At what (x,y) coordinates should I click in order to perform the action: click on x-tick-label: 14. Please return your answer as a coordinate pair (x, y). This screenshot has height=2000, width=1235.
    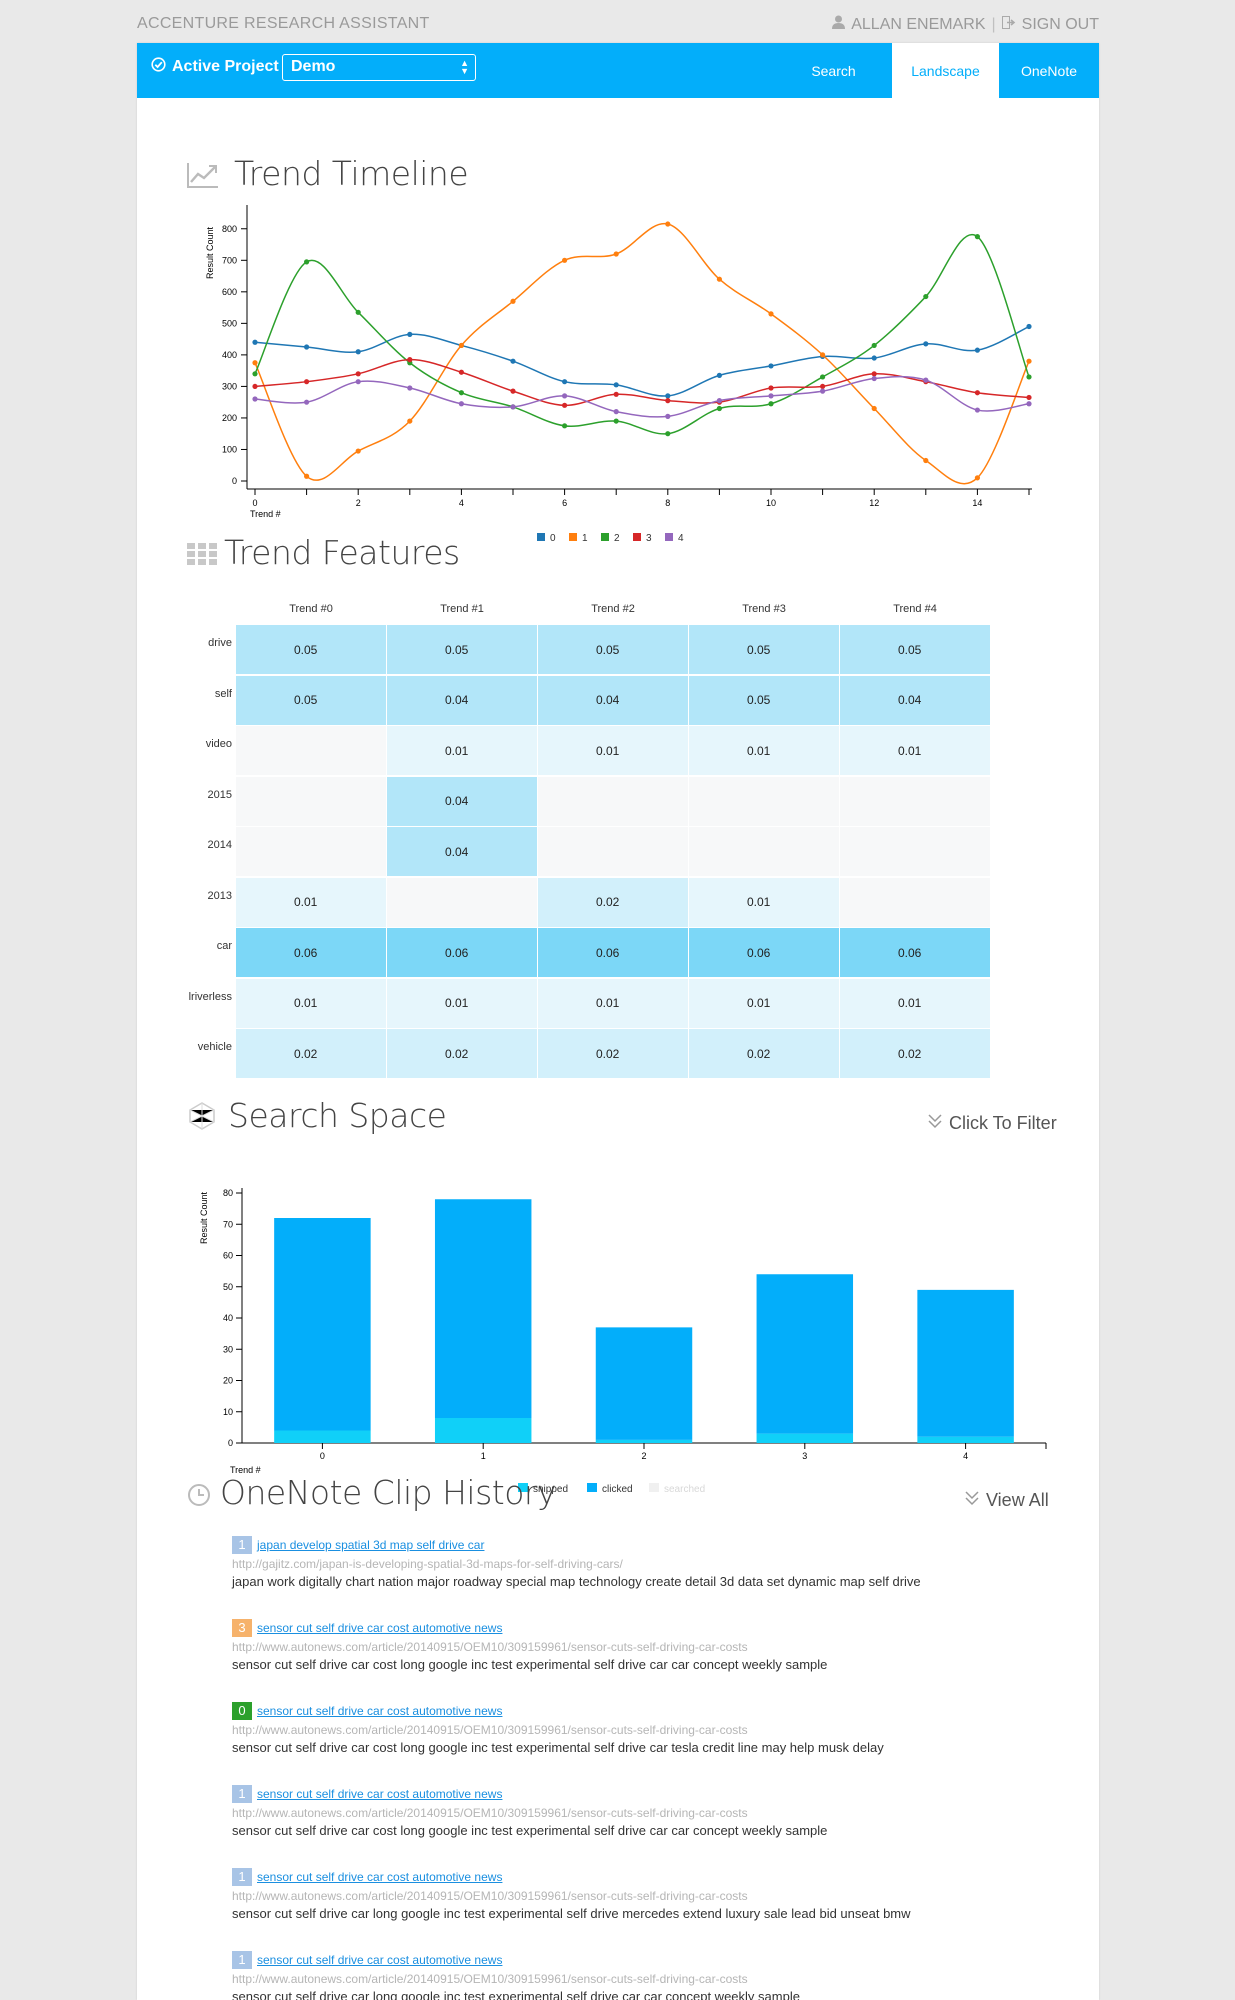
    Looking at the image, I should click on (977, 503).